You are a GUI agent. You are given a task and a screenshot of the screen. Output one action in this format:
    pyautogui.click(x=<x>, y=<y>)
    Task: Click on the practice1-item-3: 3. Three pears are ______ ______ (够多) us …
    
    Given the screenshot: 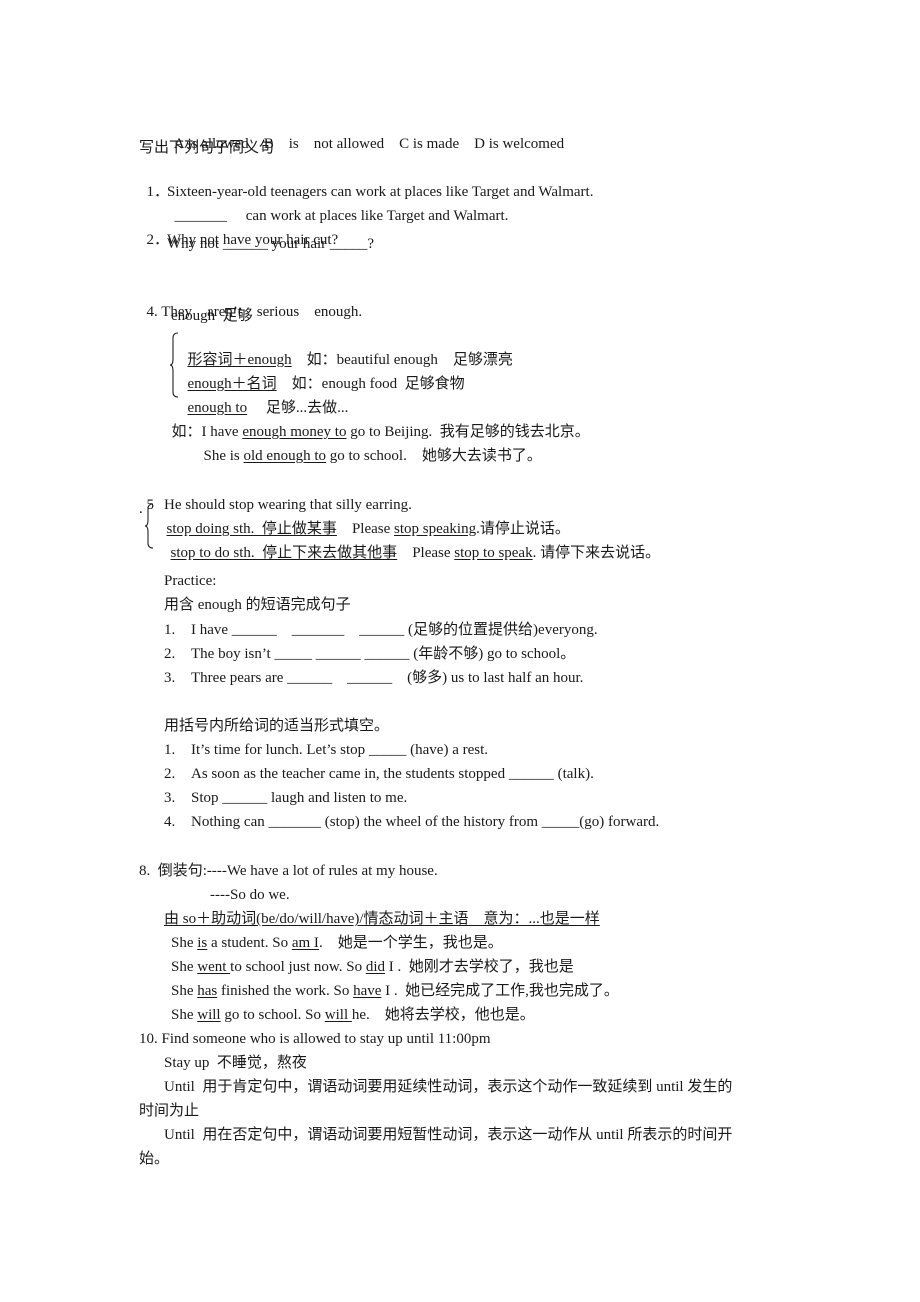 What is the action you would take?
    pyautogui.click(x=373, y=678)
    